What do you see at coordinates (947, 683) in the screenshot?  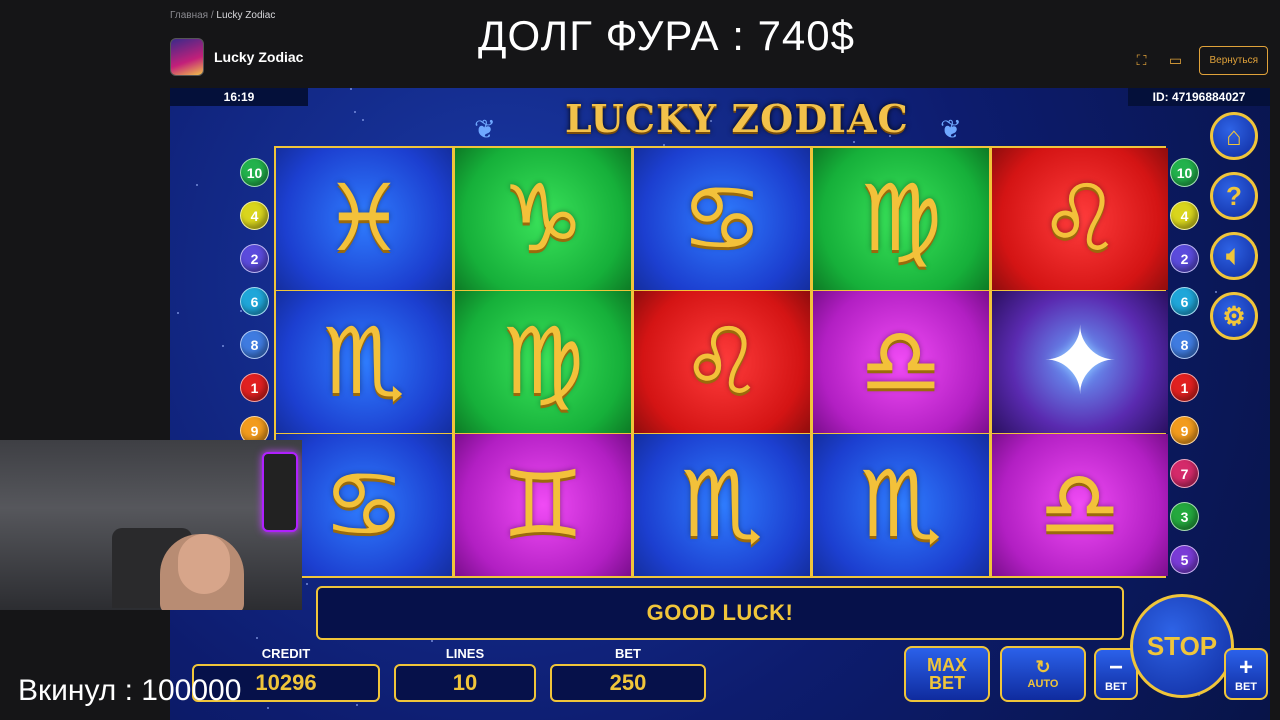 I see `max-bet-line2: BET` at bounding box center [947, 683].